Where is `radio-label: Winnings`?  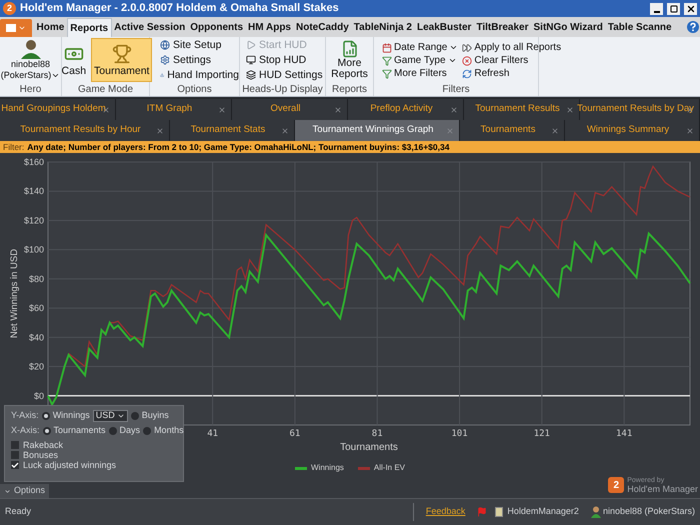 radio-label: Winnings is located at coordinates (71, 415).